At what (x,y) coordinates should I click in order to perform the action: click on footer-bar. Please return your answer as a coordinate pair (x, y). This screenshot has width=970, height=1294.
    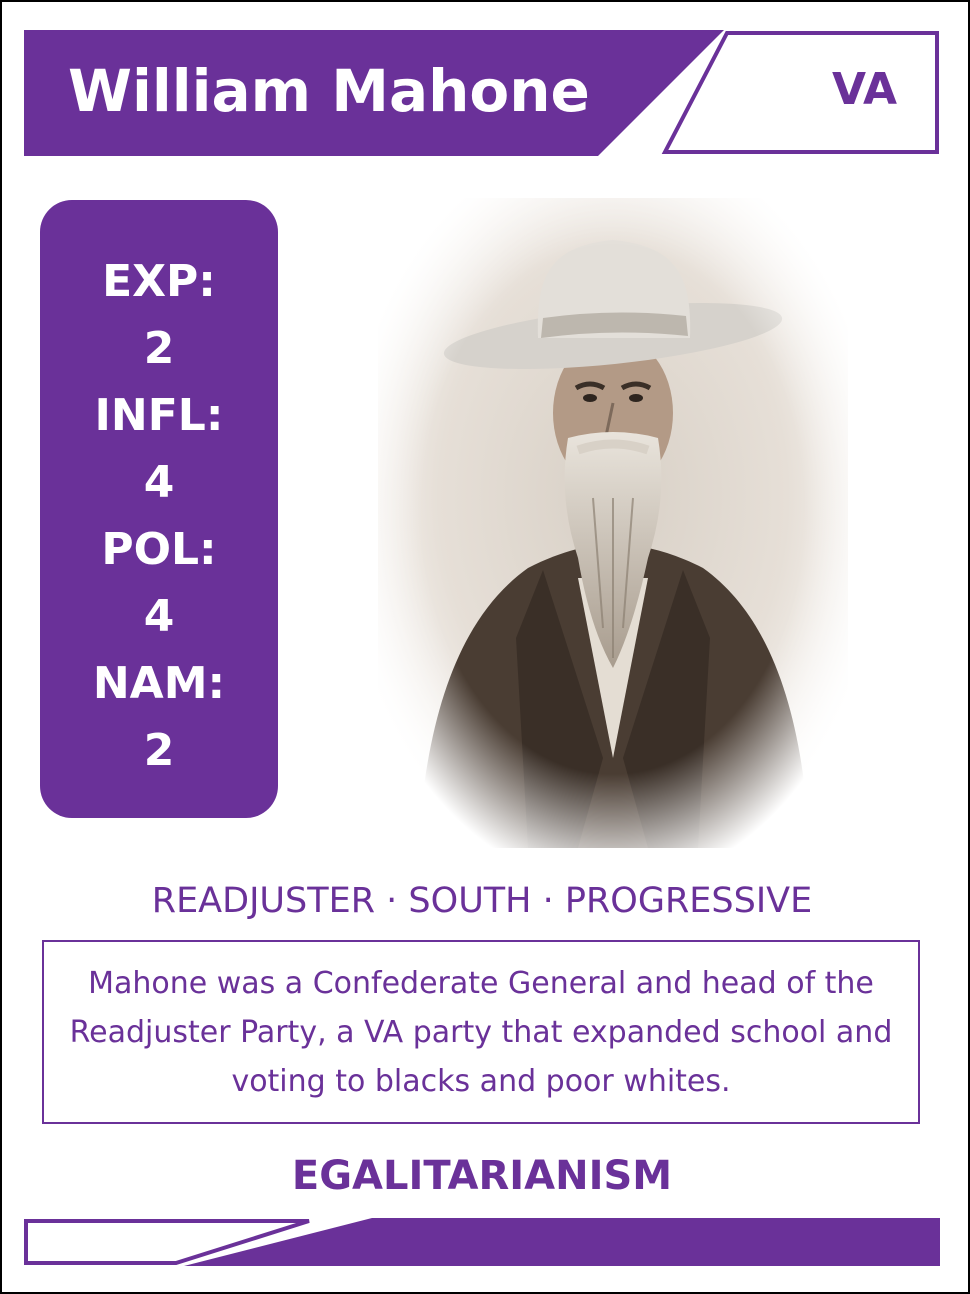
    Looking at the image, I should click on (482, 1242).